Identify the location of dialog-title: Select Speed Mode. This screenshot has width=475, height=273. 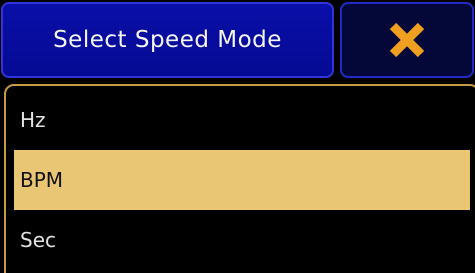
(167, 40).